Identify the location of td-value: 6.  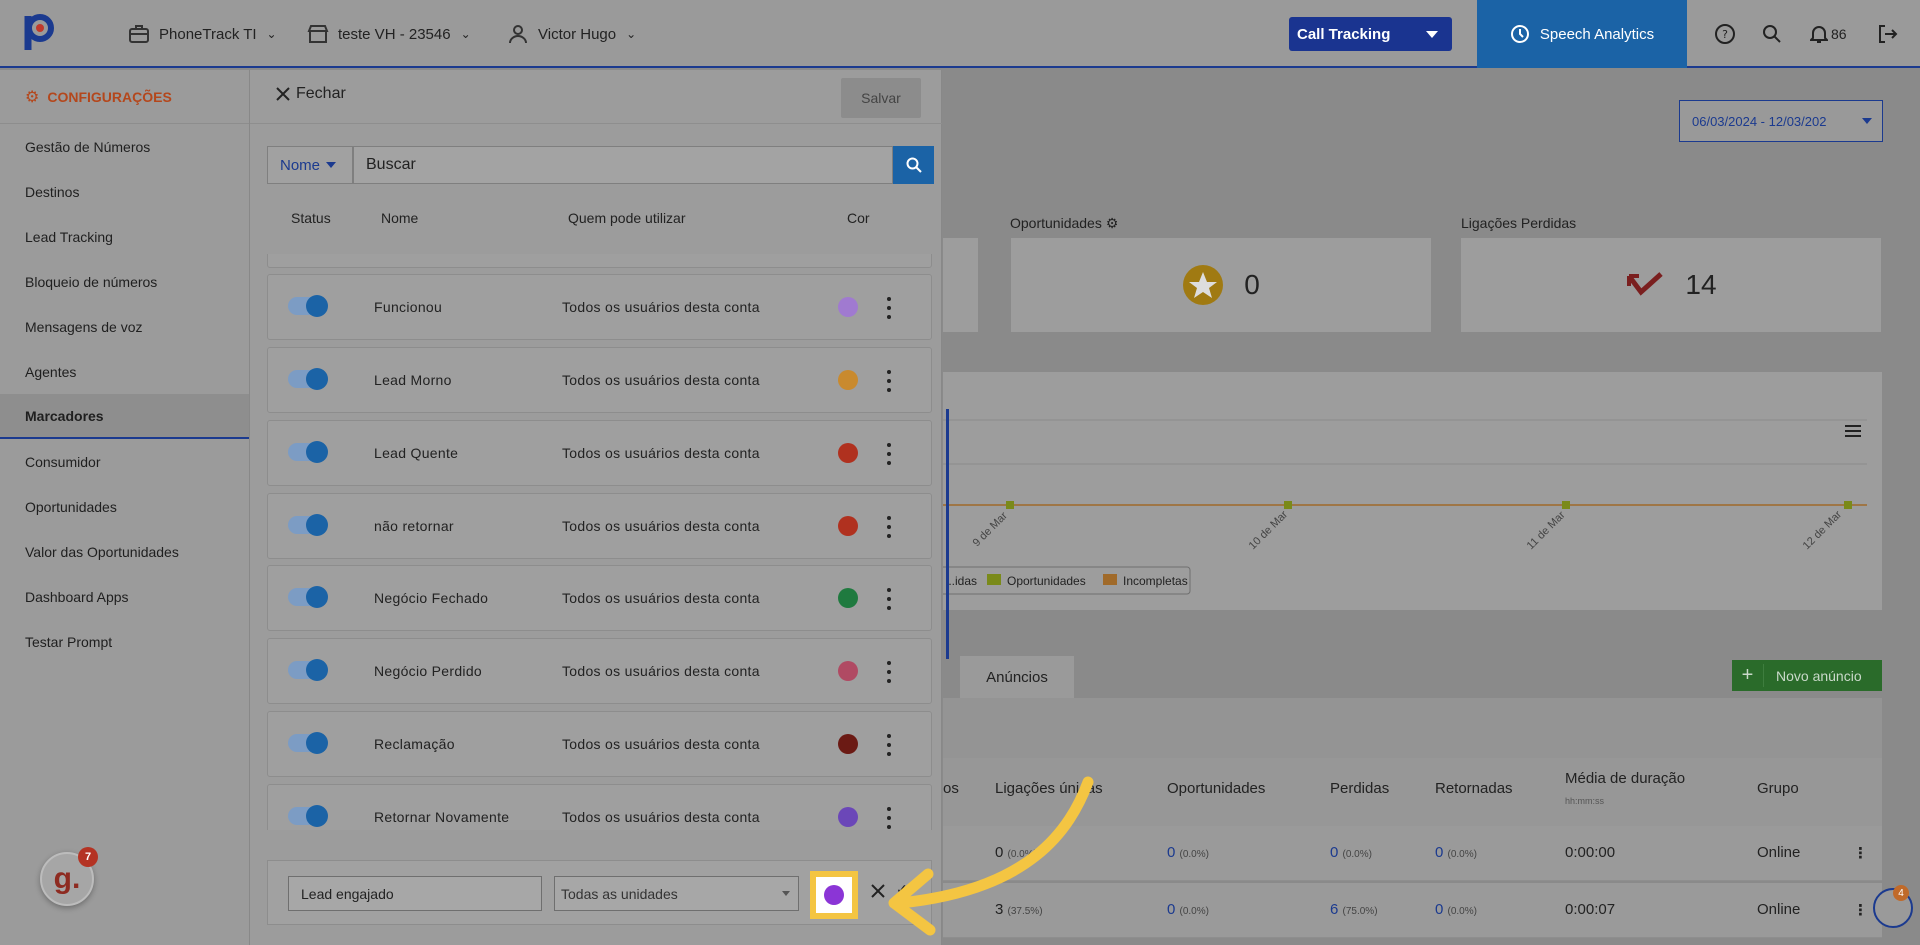
(1334, 909).